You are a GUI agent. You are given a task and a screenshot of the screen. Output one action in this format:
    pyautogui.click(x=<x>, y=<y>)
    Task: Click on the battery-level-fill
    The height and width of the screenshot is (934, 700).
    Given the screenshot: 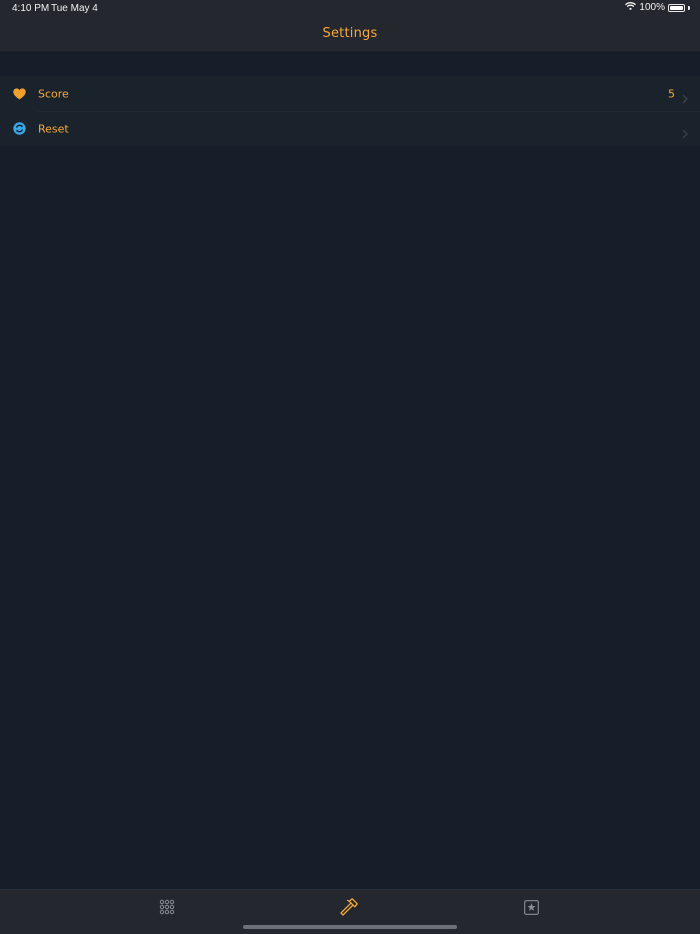 What is the action you would take?
    pyautogui.click(x=676, y=7)
    